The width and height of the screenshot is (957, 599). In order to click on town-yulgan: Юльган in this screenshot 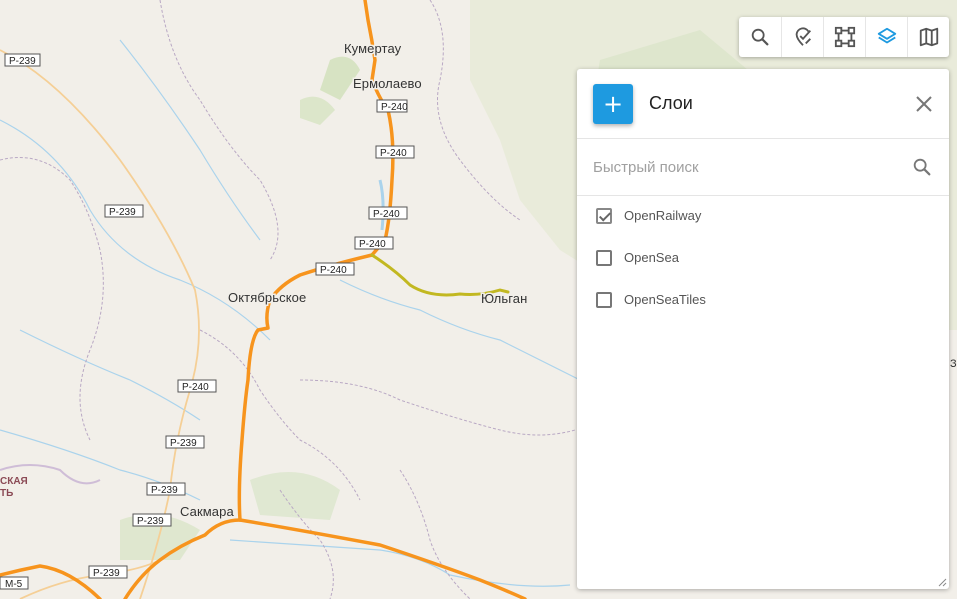, I will do `click(504, 298)`.